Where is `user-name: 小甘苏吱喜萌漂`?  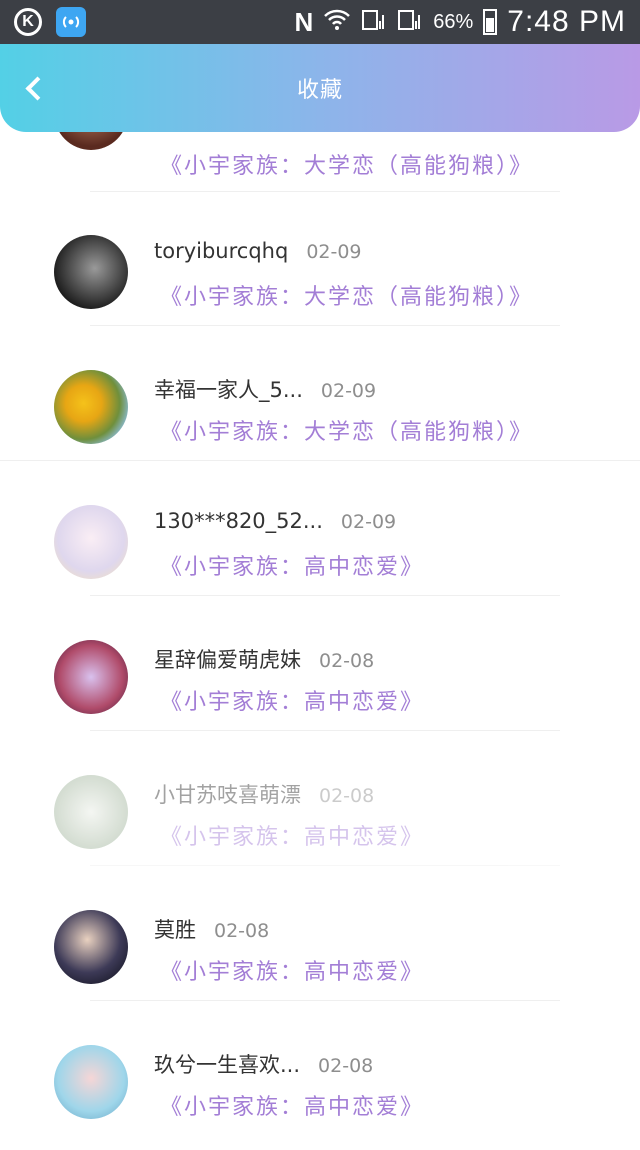
user-name: 小甘苏吱喜萌漂 is located at coordinates (227, 795).